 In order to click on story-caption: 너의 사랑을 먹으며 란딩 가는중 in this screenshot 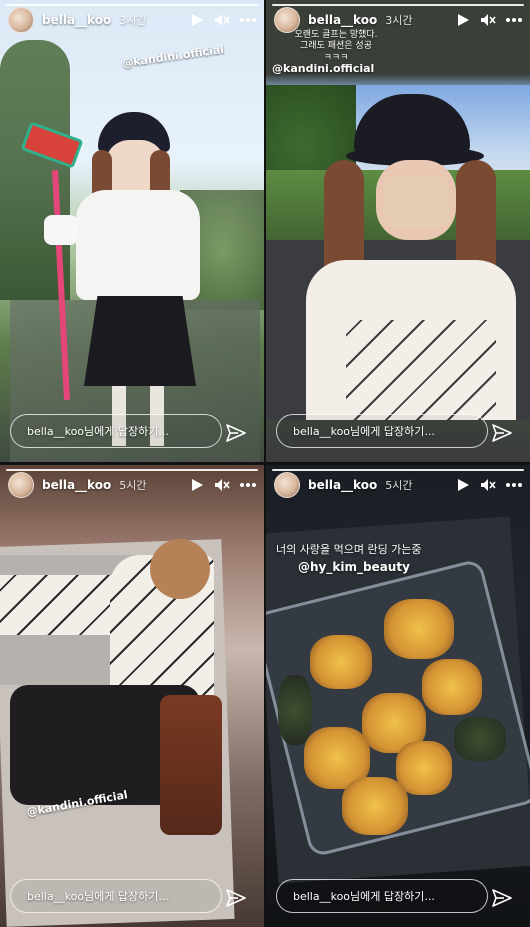, I will do `click(376, 550)`.